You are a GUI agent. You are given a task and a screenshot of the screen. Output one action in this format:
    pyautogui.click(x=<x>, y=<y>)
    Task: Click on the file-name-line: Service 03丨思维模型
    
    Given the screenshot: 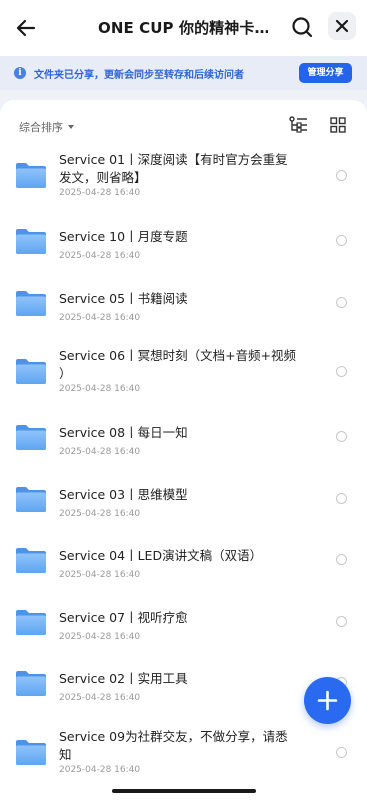 What is the action you would take?
    pyautogui.click(x=123, y=494)
    